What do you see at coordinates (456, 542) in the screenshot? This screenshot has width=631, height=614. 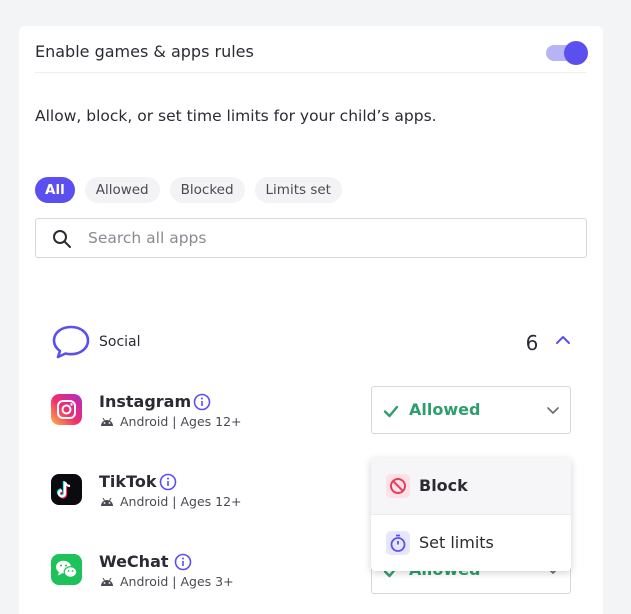 I see `menu-item-label: Set limits` at bounding box center [456, 542].